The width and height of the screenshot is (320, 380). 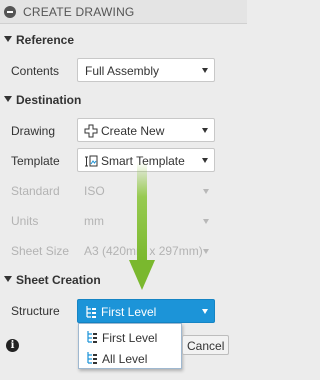 What do you see at coordinates (143, 251) in the screenshot?
I see `sheet-size-value: A3 (420mm x 297mm)` at bounding box center [143, 251].